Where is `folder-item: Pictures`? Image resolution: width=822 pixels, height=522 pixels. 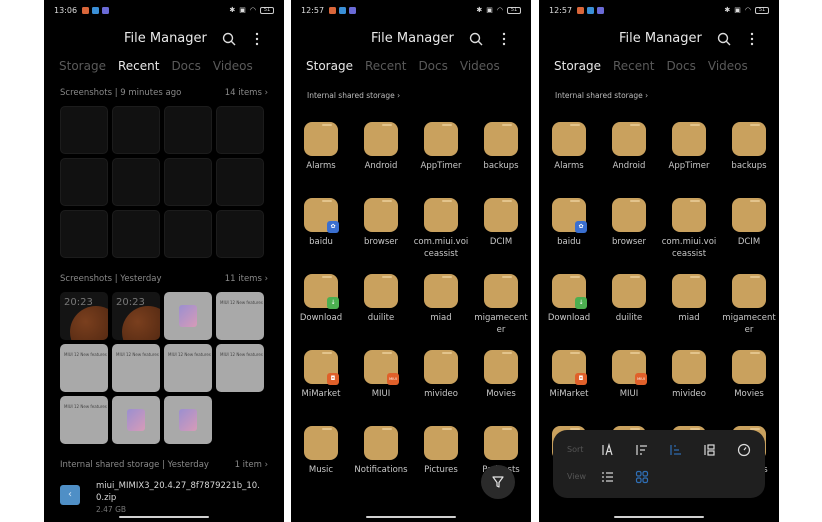
folder-item: Pictures is located at coordinates (441, 464).